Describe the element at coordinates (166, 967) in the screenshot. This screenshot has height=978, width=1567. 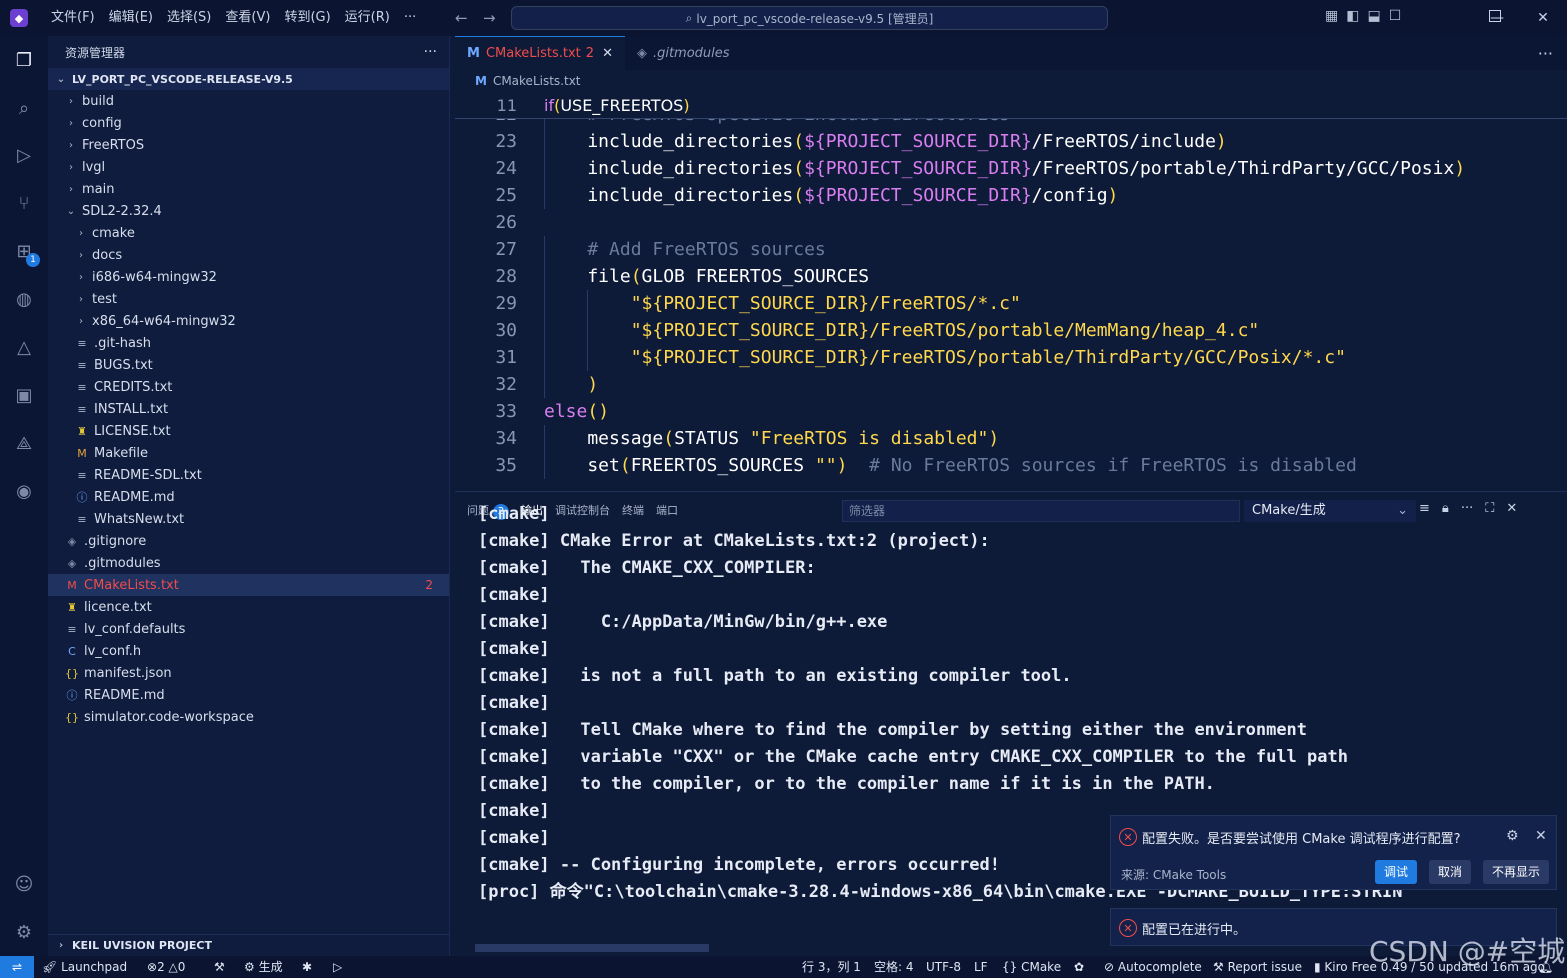
I see `problems-status: ⊗2 △0` at that location.